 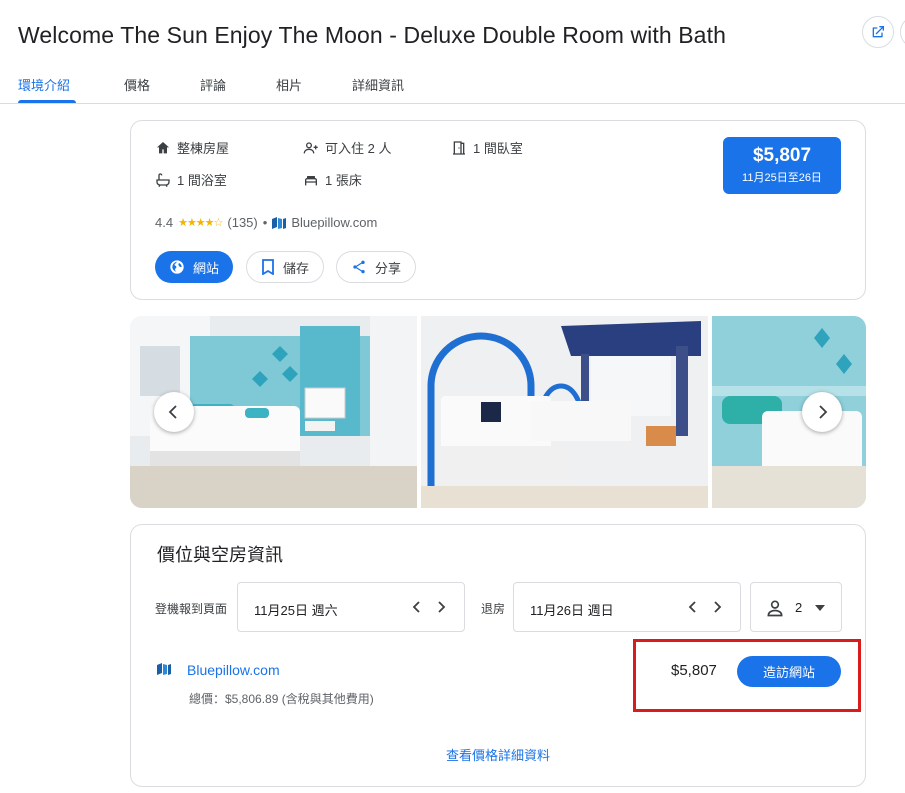 I want to click on gallery-next-button, so click(x=822, y=412).